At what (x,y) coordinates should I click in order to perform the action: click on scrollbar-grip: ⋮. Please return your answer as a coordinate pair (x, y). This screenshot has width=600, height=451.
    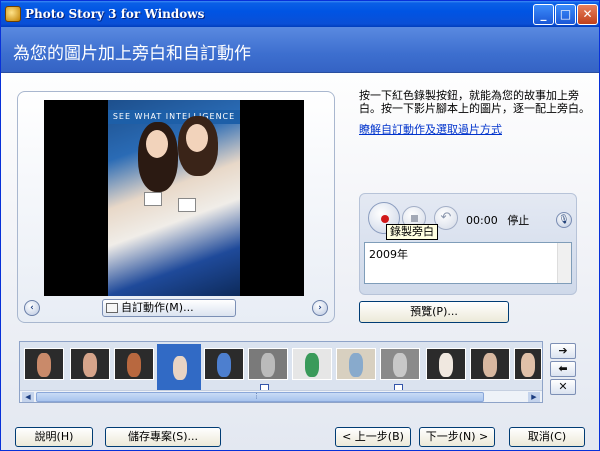
    Looking at the image, I should click on (256, 396).